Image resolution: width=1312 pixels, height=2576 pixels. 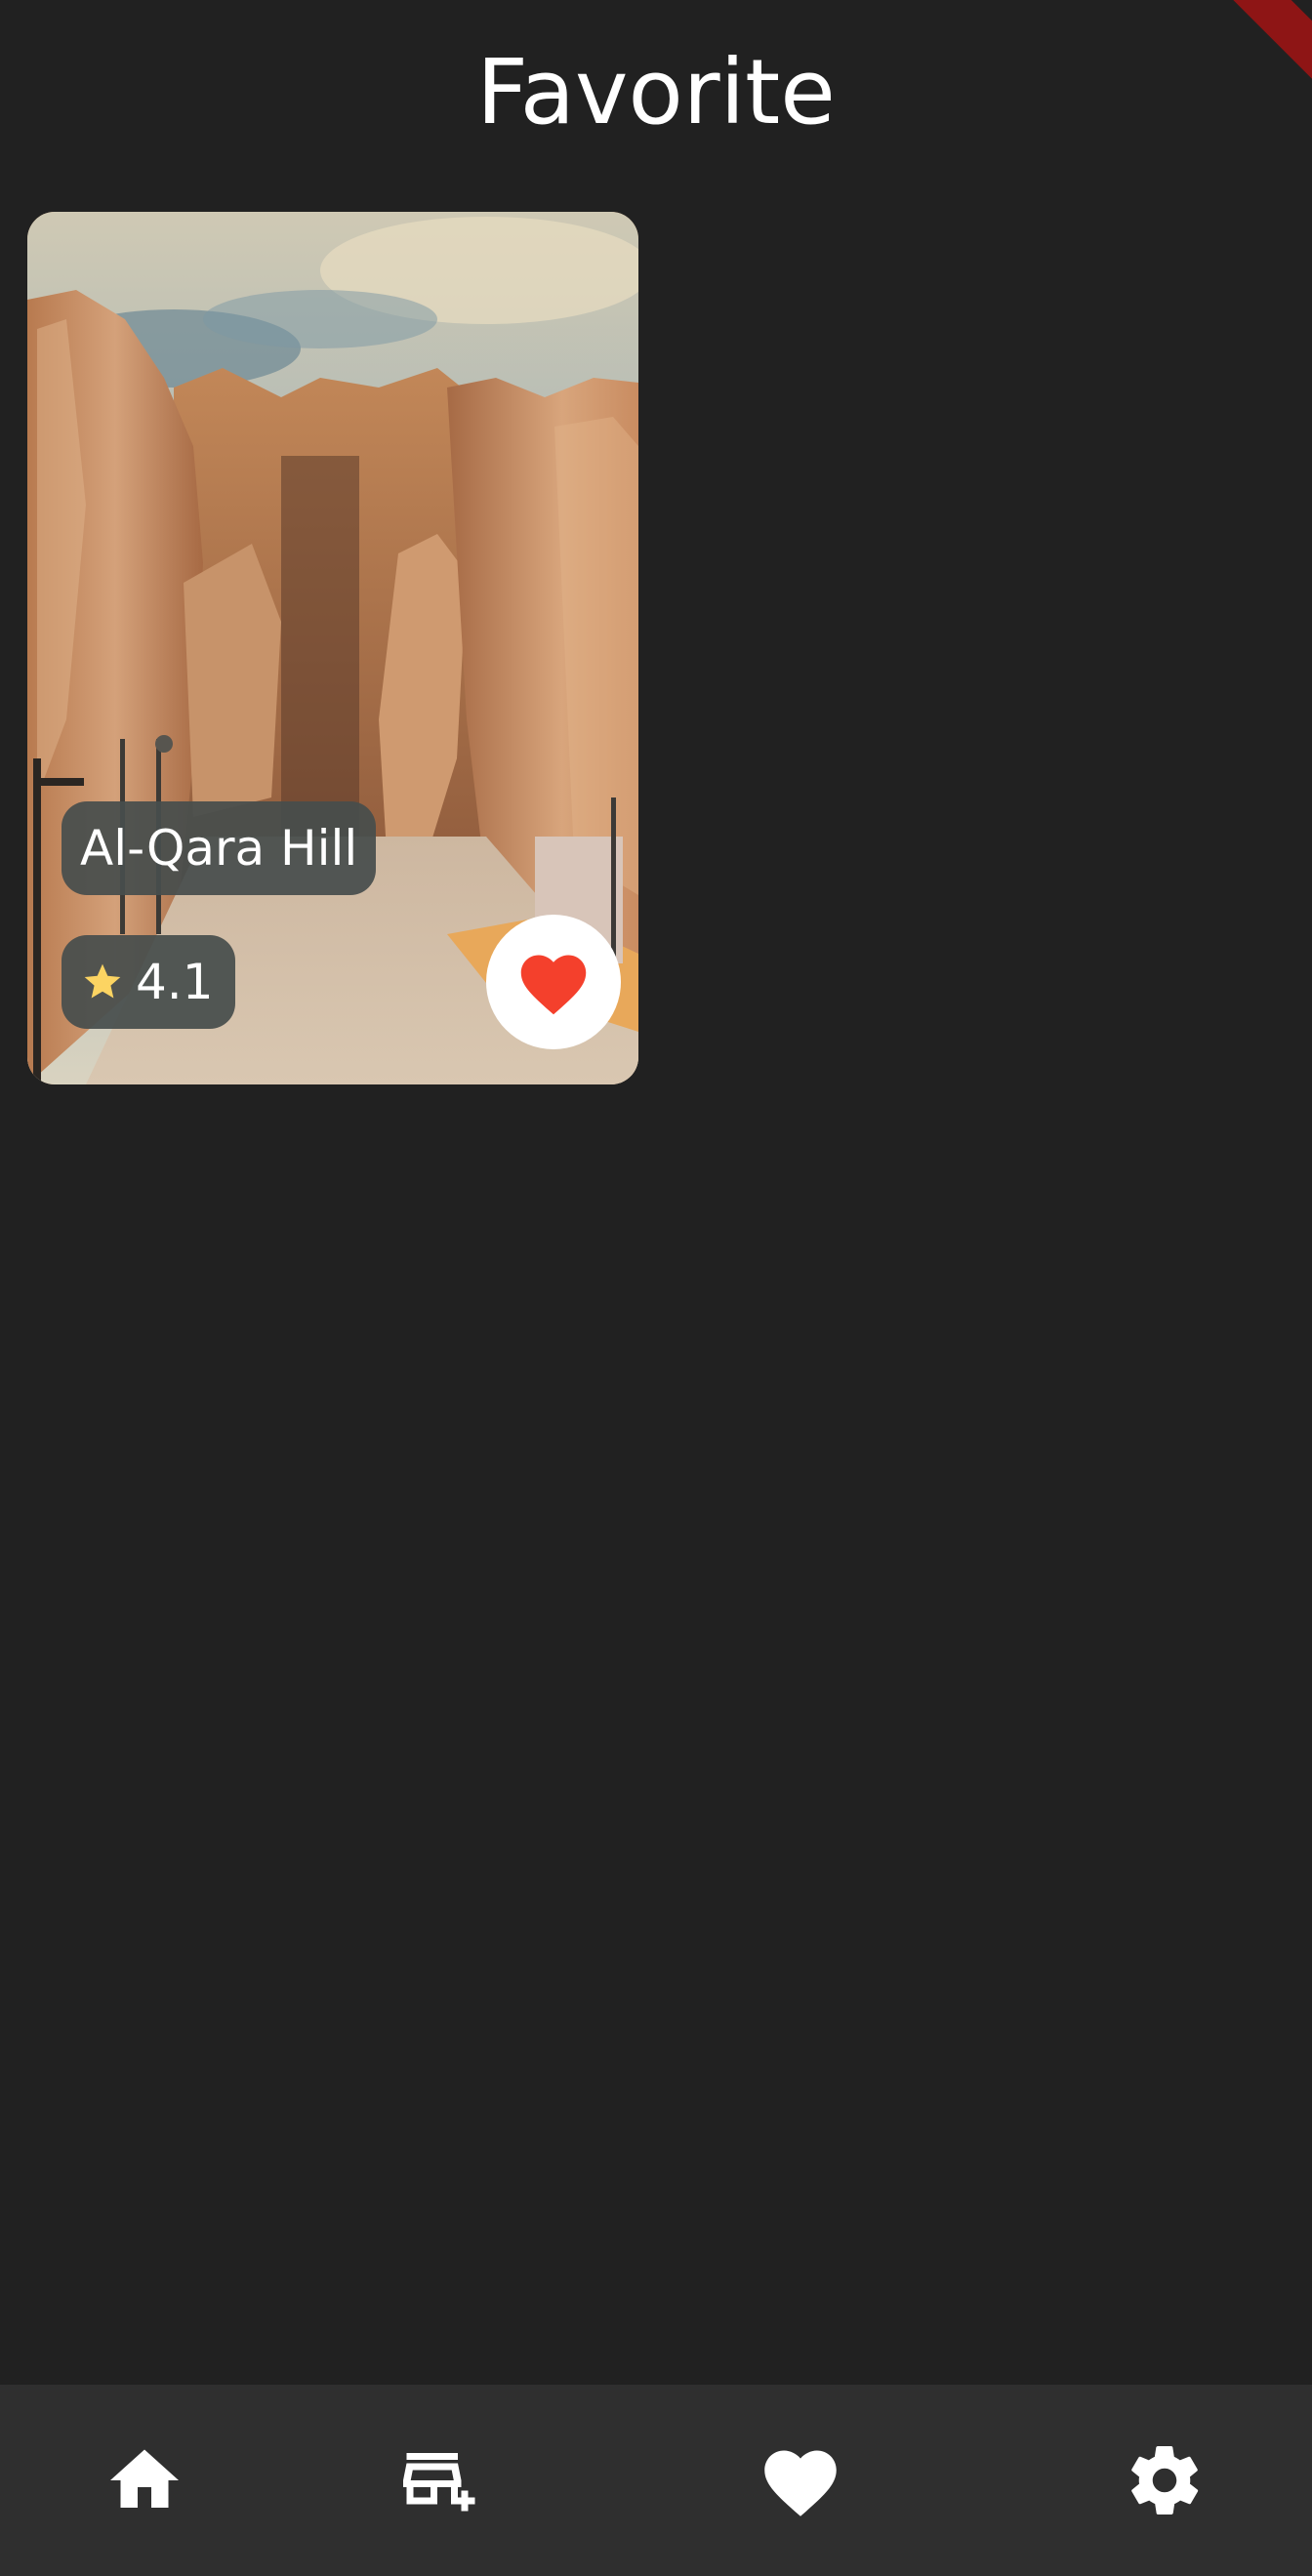 I want to click on add-business-icon, so click(x=439, y=2482).